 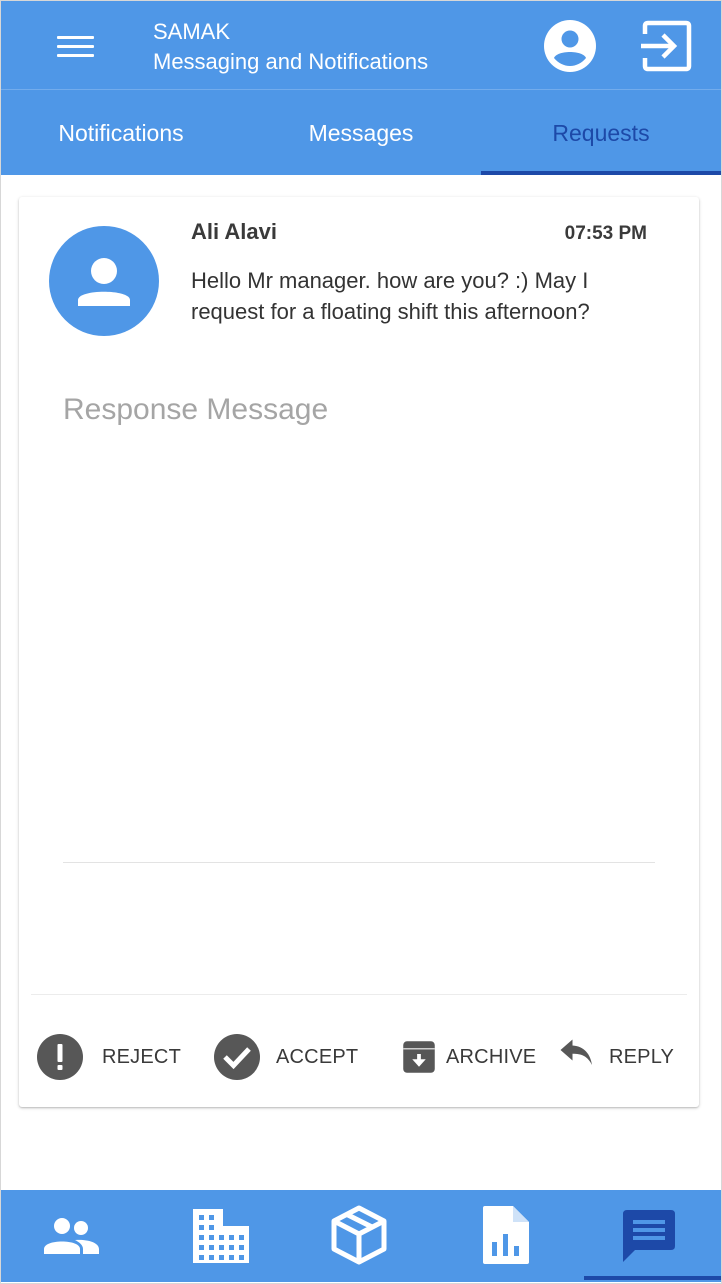 What do you see at coordinates (419, 1057) in the screenshot?
I see `archive-icon` at bounding box center [419, 1057].